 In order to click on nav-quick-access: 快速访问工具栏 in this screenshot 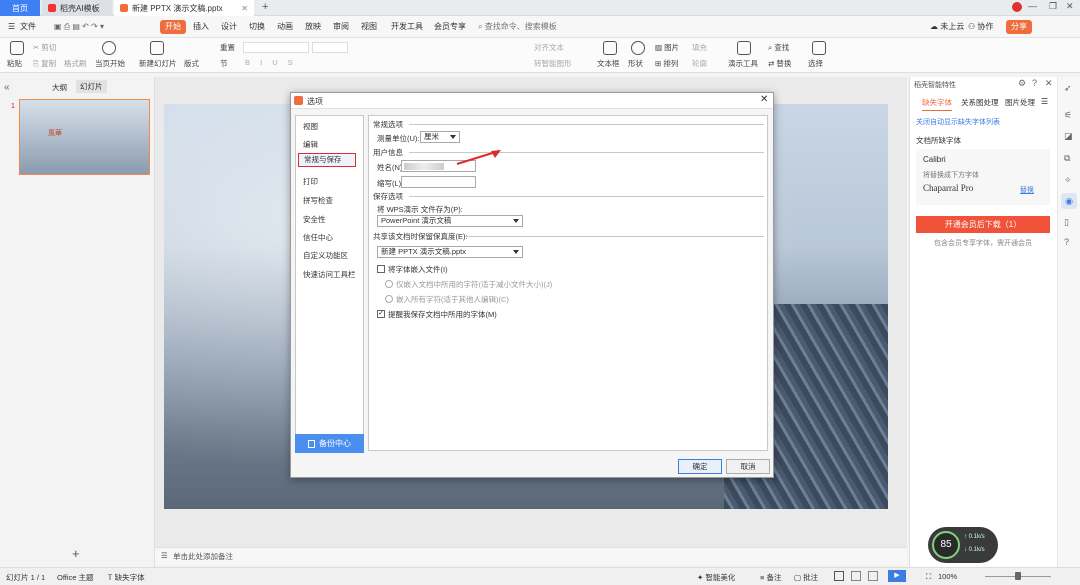, I will do `click(329, 274)`.